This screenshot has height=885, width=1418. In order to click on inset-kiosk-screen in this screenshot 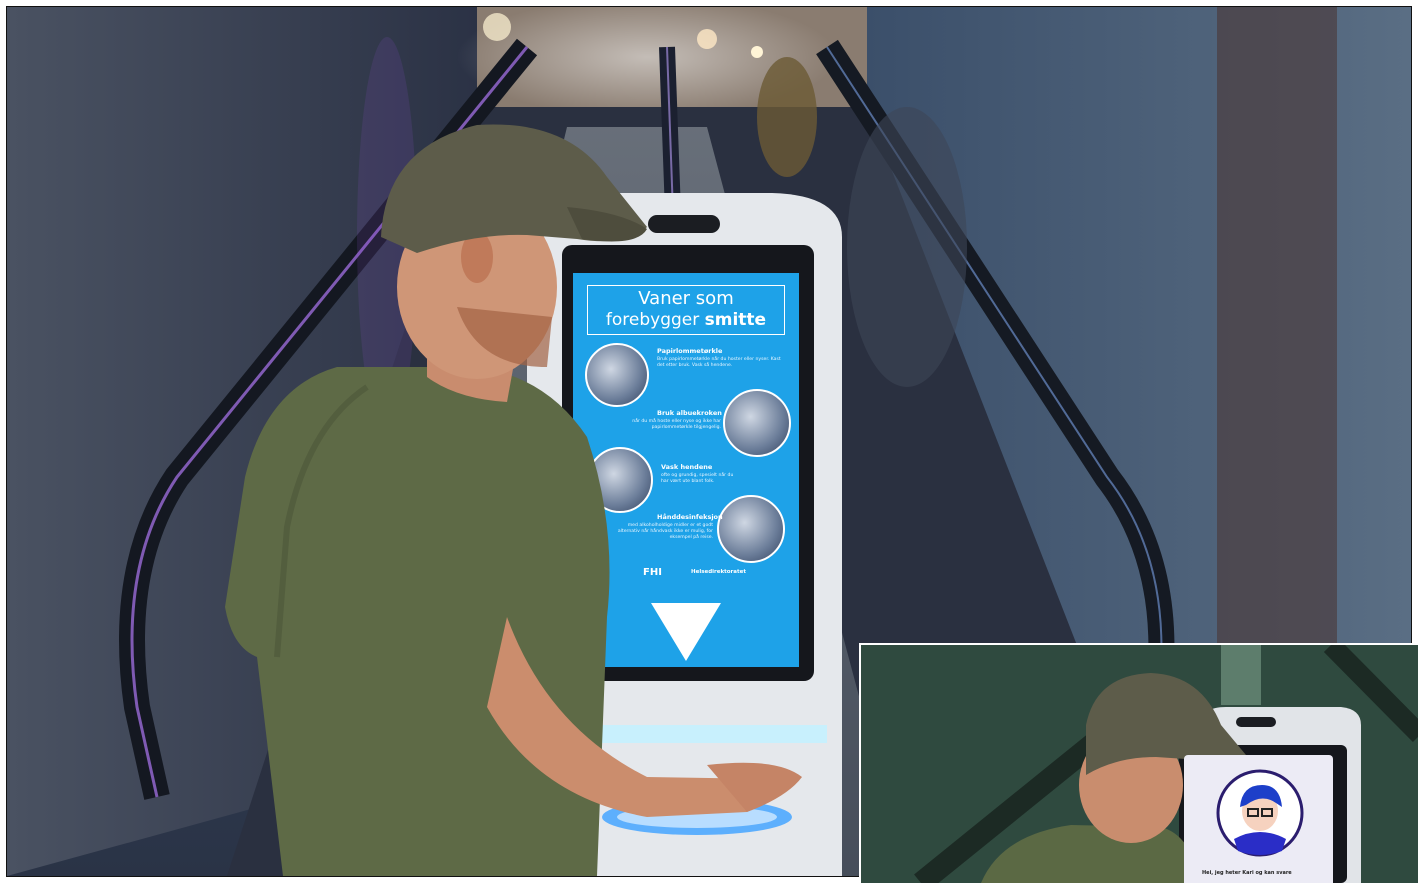, I will do `click(1258, 819)`.